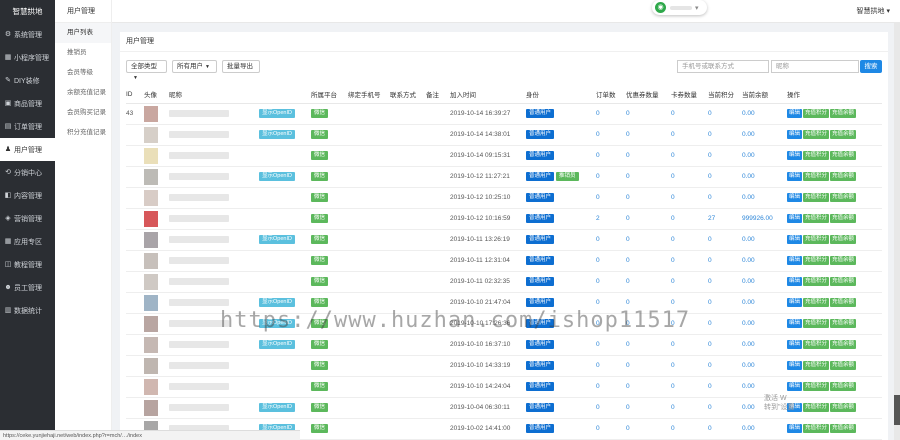 The height and width of the screenshot is (440, 900). I want to click on subnav-item: 积分充值记录, so click(83, 133).